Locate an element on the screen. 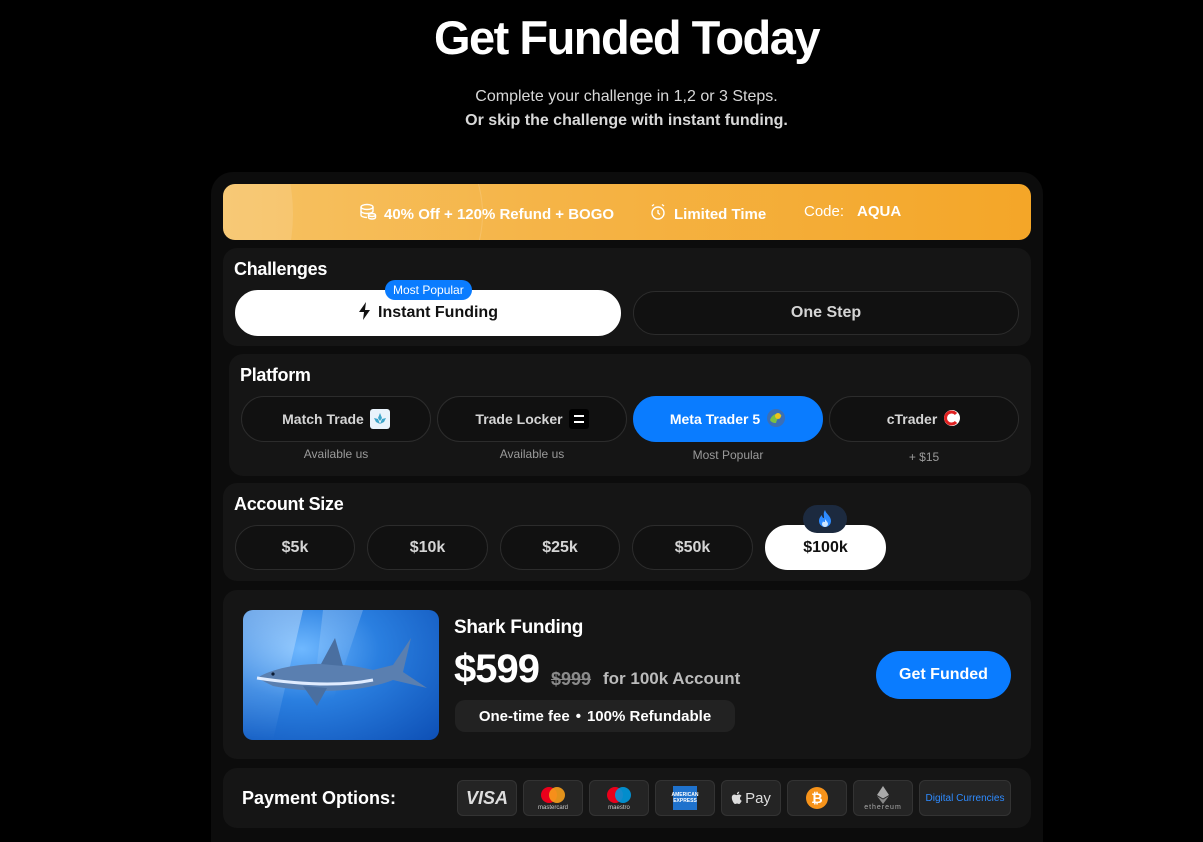 The height and width of the screenshot is (842, 1203). account-size-option-50k: $50k is located at coordinates (692, 547).